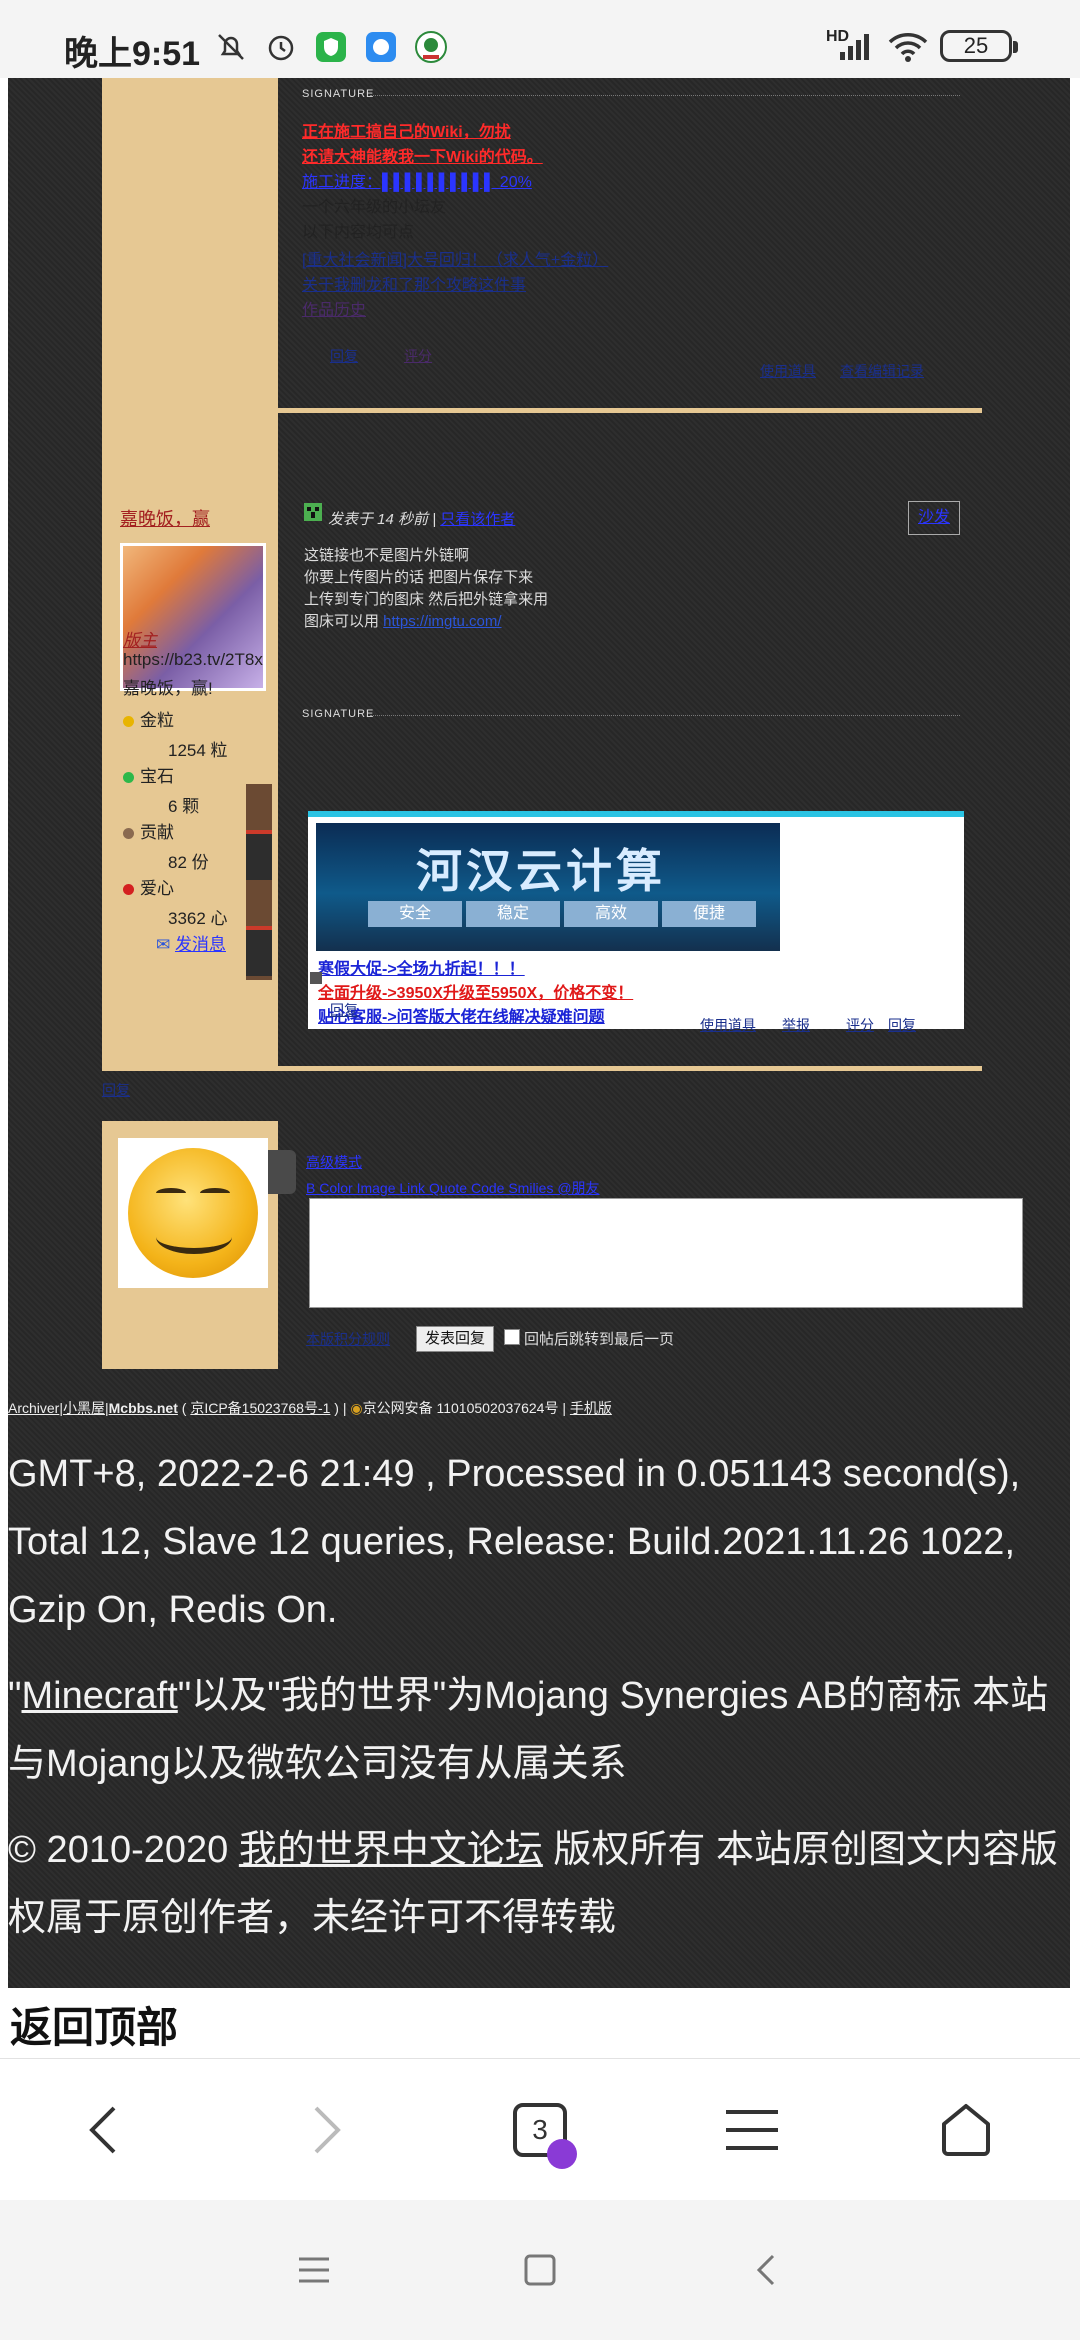 The height and width of the screenshot is (2340, 1080). What do you see at coordinates (259, 882) in the screenshot?
I see `medal-column` at bounding box center [259, 882].